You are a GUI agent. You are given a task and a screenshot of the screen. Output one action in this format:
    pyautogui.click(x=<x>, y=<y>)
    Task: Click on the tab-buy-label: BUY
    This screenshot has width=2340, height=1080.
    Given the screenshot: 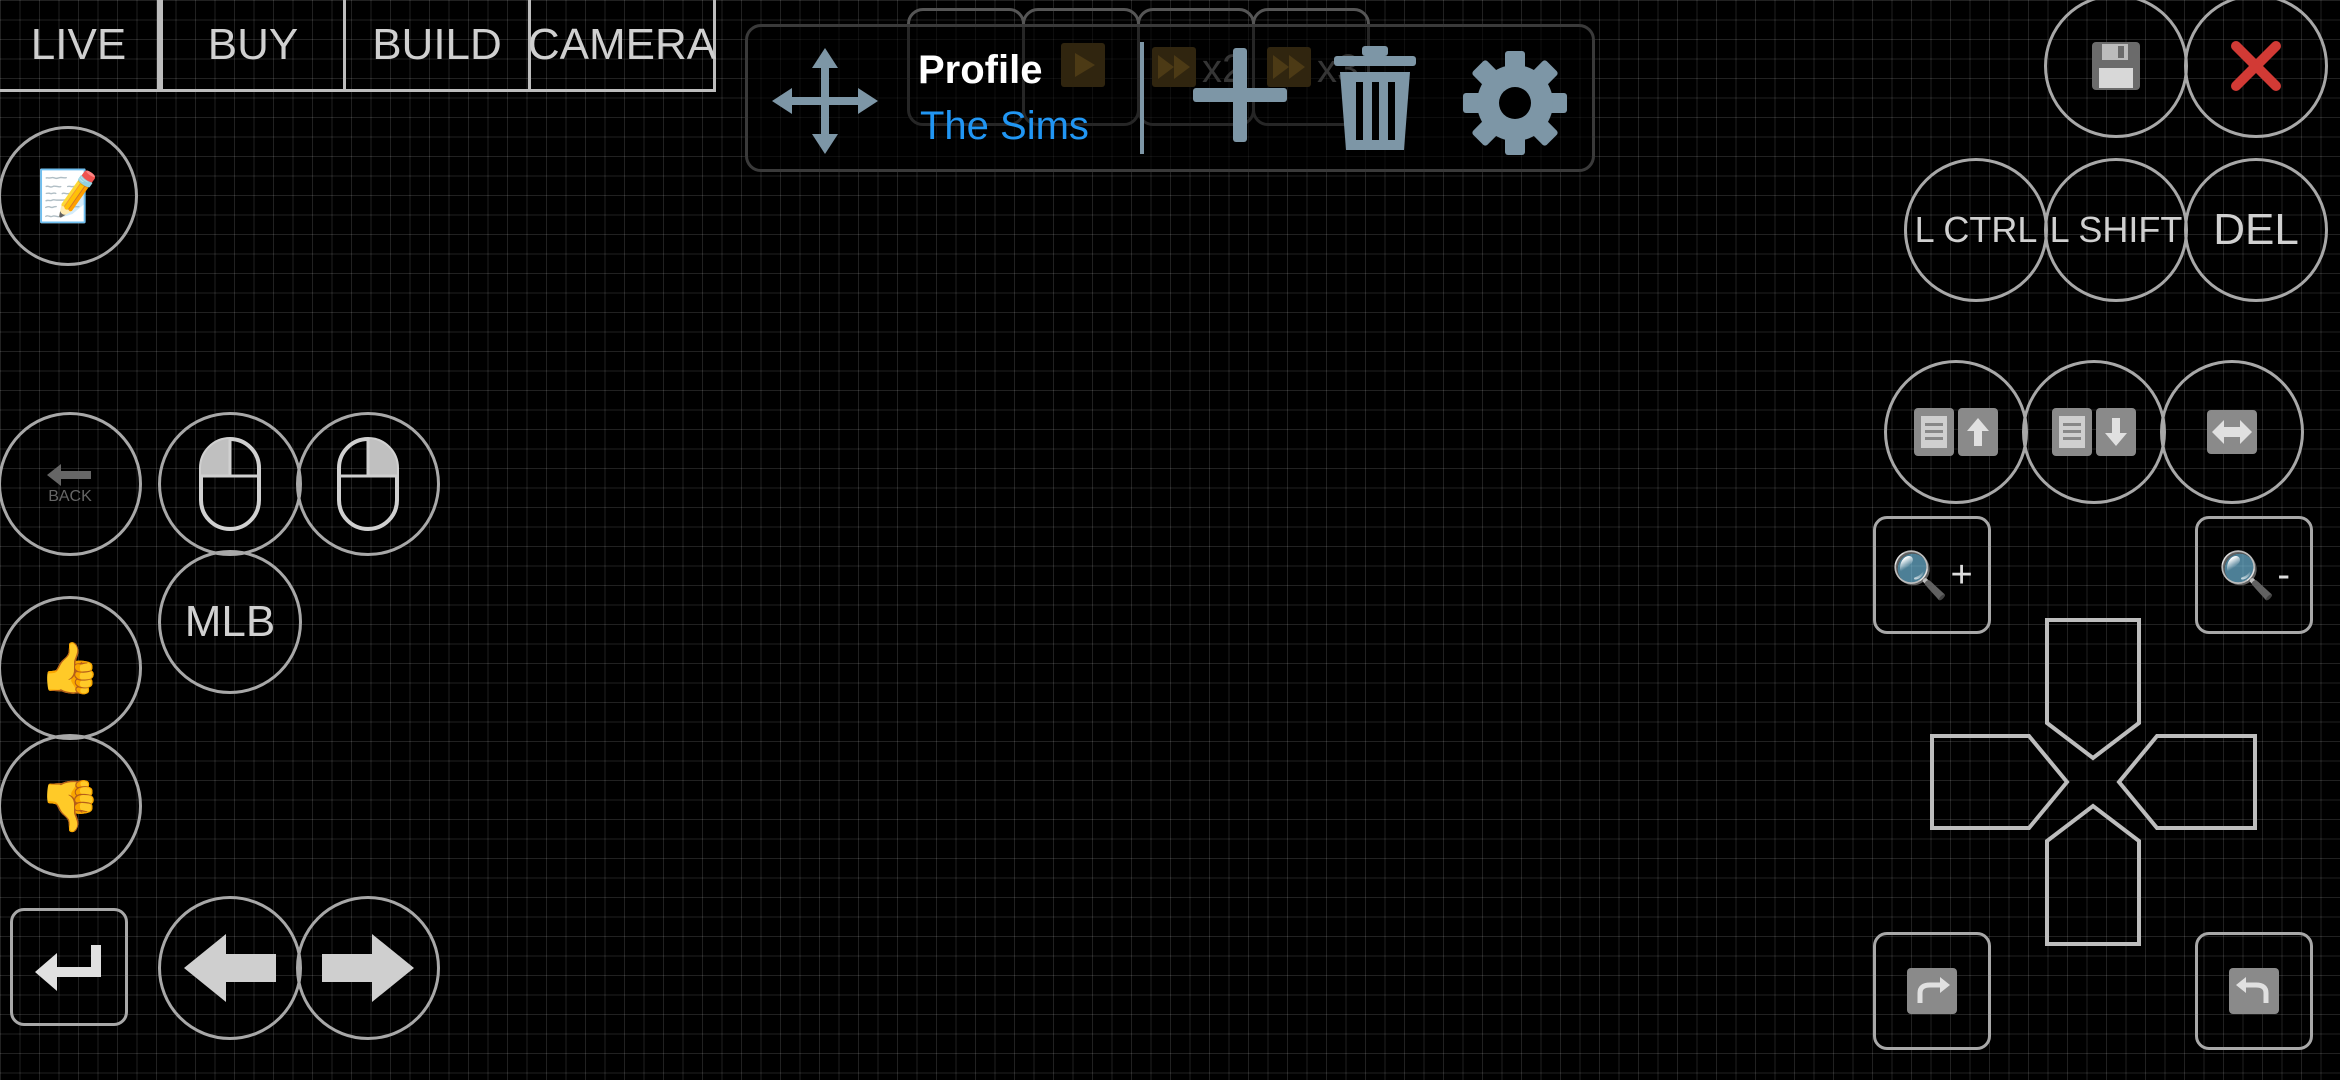 What is the action you would take?
    pyautogui.click(x=253, y=44)
    